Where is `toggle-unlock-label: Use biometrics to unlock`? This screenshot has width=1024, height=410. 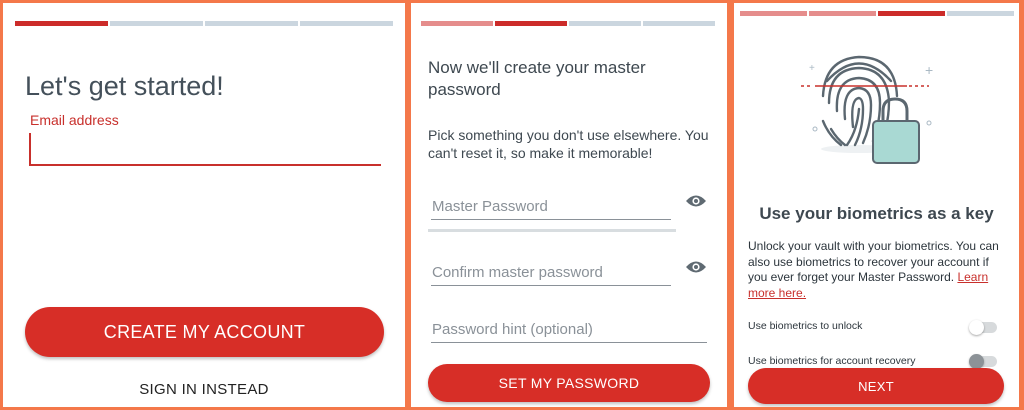 toggle-unlock-label: Use biometrics to unlock is located at coordinates (805, 326).